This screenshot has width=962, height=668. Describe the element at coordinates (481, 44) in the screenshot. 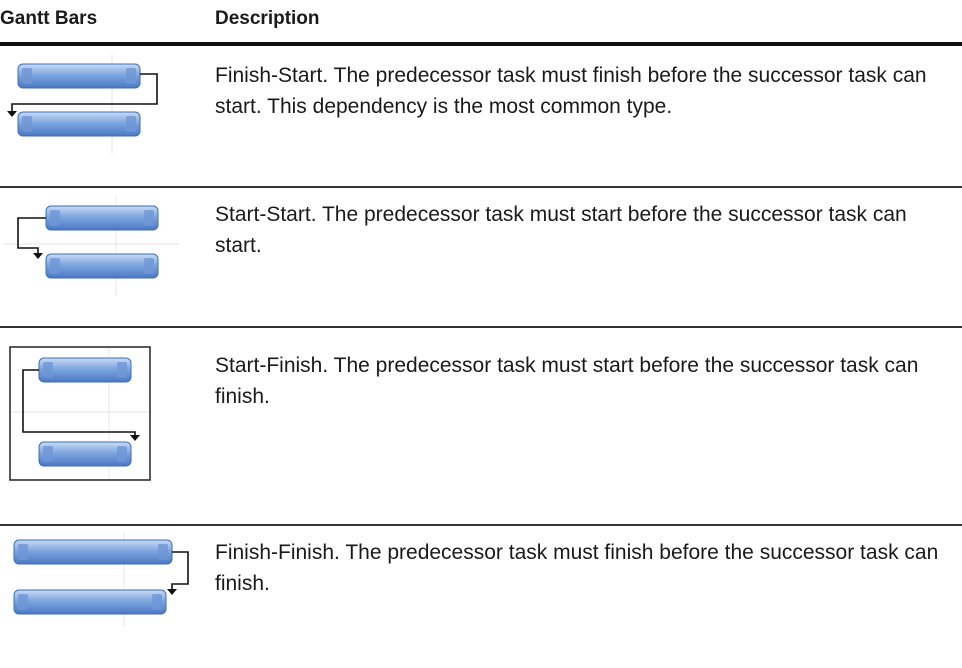

I see `header-rule` at that location.